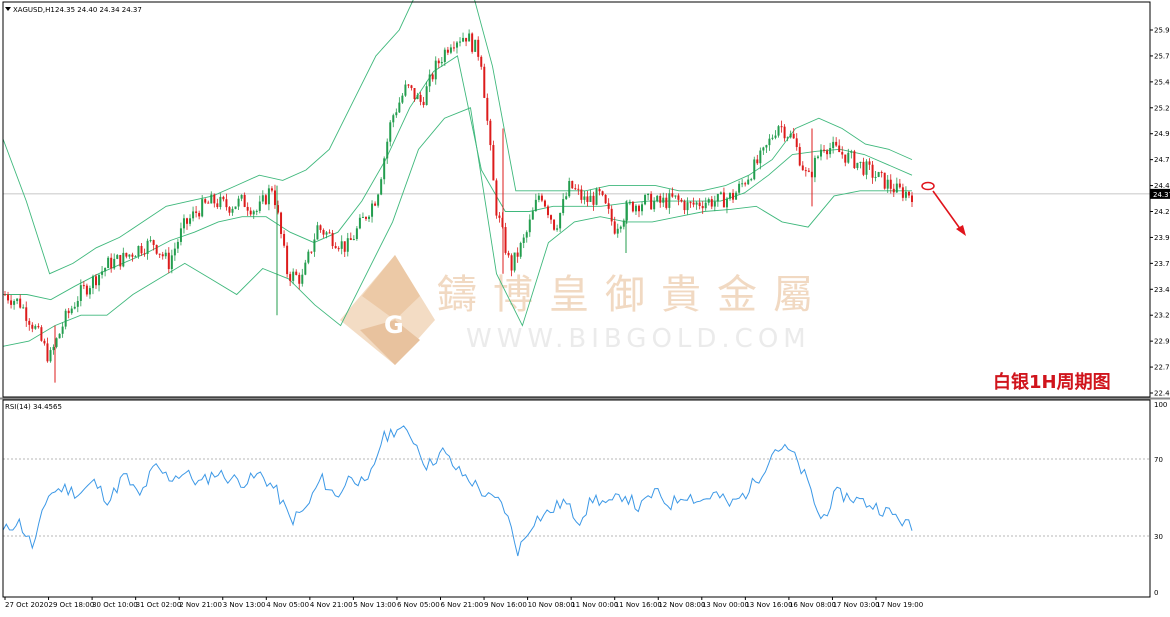 This screenshot has width=1170, height=617. Describe the element at coordinates (681, 605) in the screenshot. I see `time-axis-label: 12 Nov 08:00` at that location.